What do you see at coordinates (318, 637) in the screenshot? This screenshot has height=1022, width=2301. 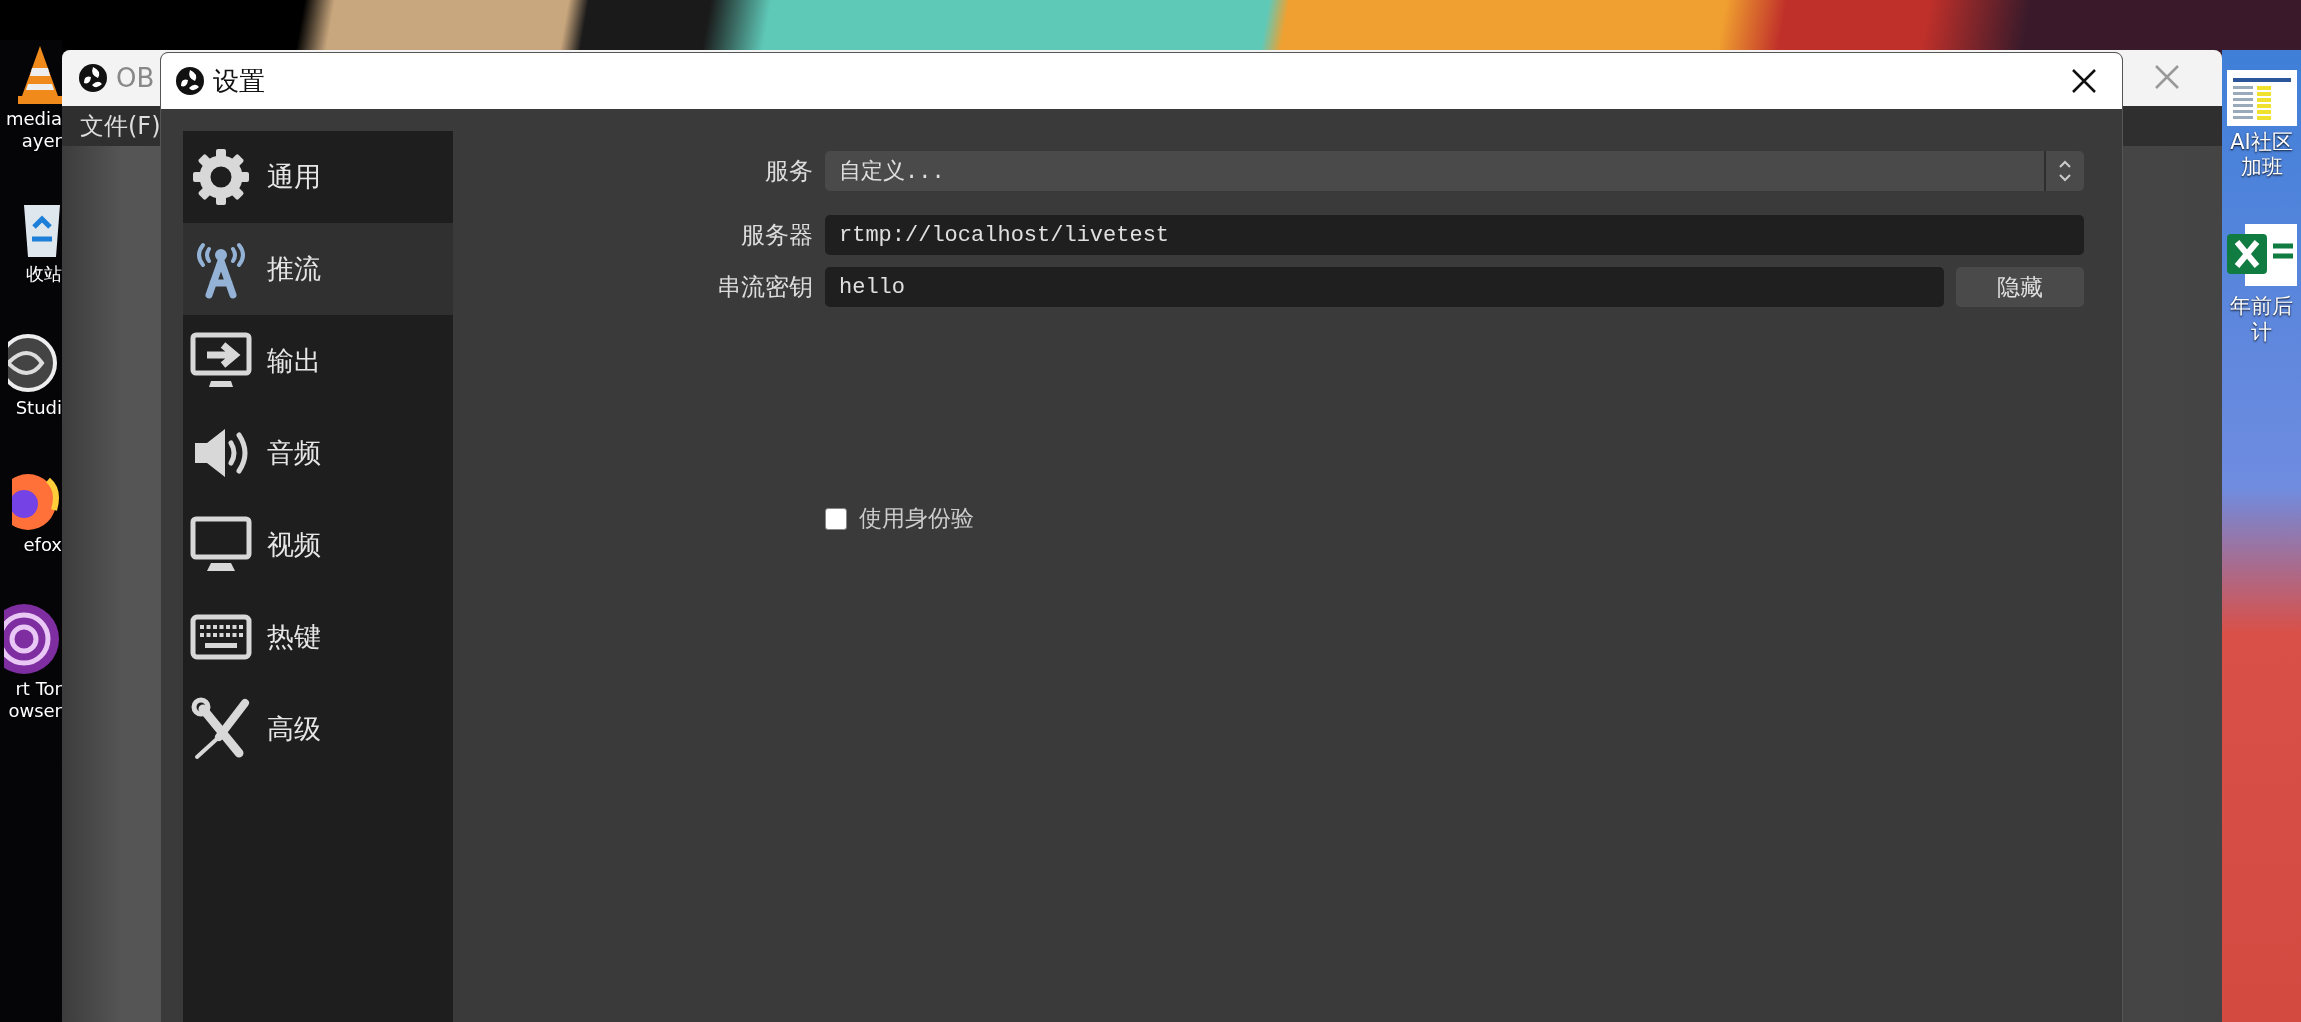 I see `sidebar-item: 热键` at bounding box center [318, 637].